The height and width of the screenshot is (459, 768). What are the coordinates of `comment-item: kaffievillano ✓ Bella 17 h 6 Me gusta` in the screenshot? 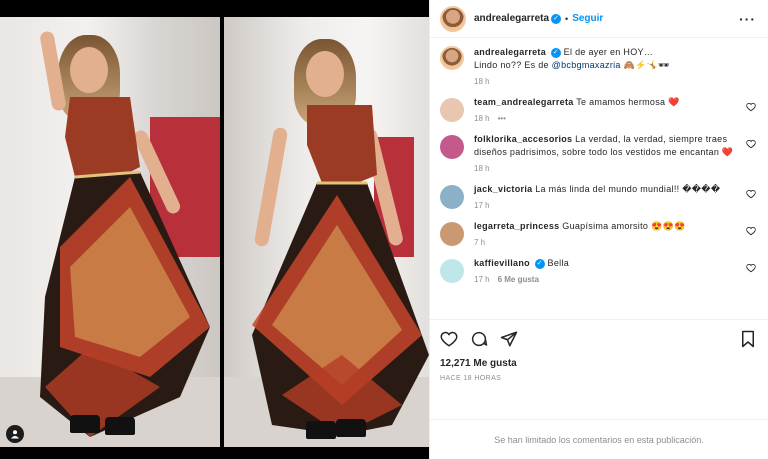 It's located at (598, 270).